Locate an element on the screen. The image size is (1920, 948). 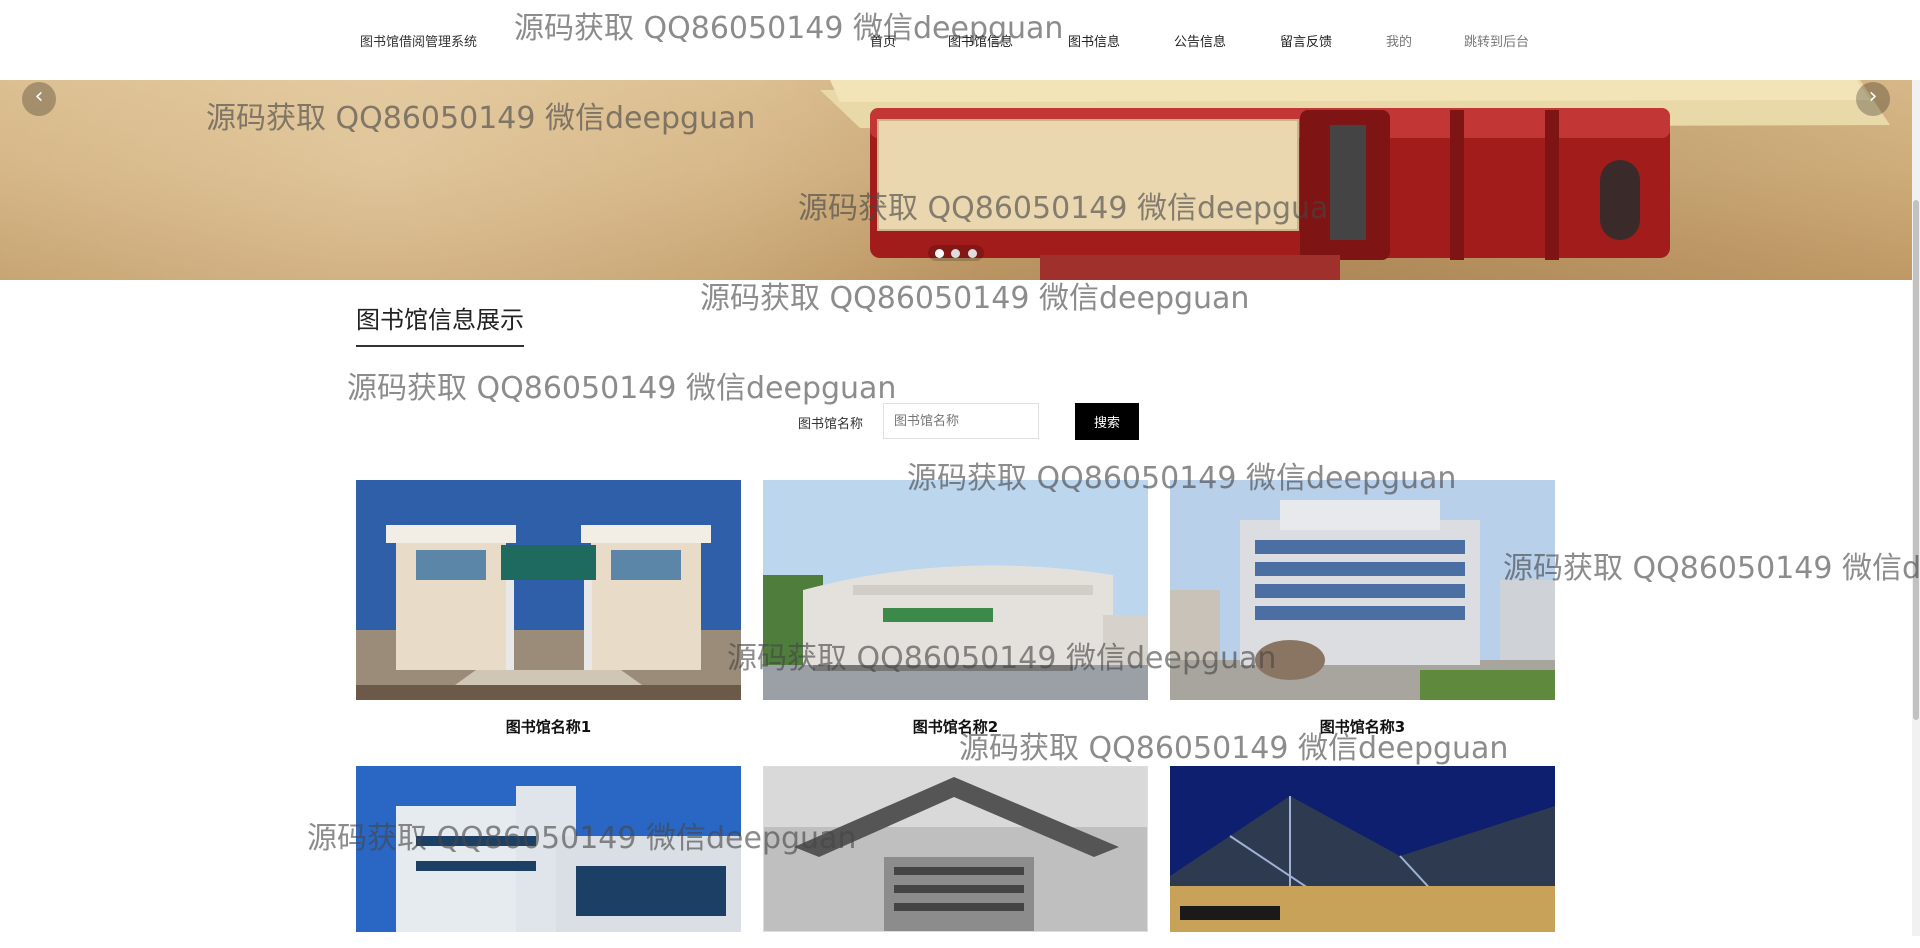
search-label: 图书馆名称 is located at coordinates (831, 424).